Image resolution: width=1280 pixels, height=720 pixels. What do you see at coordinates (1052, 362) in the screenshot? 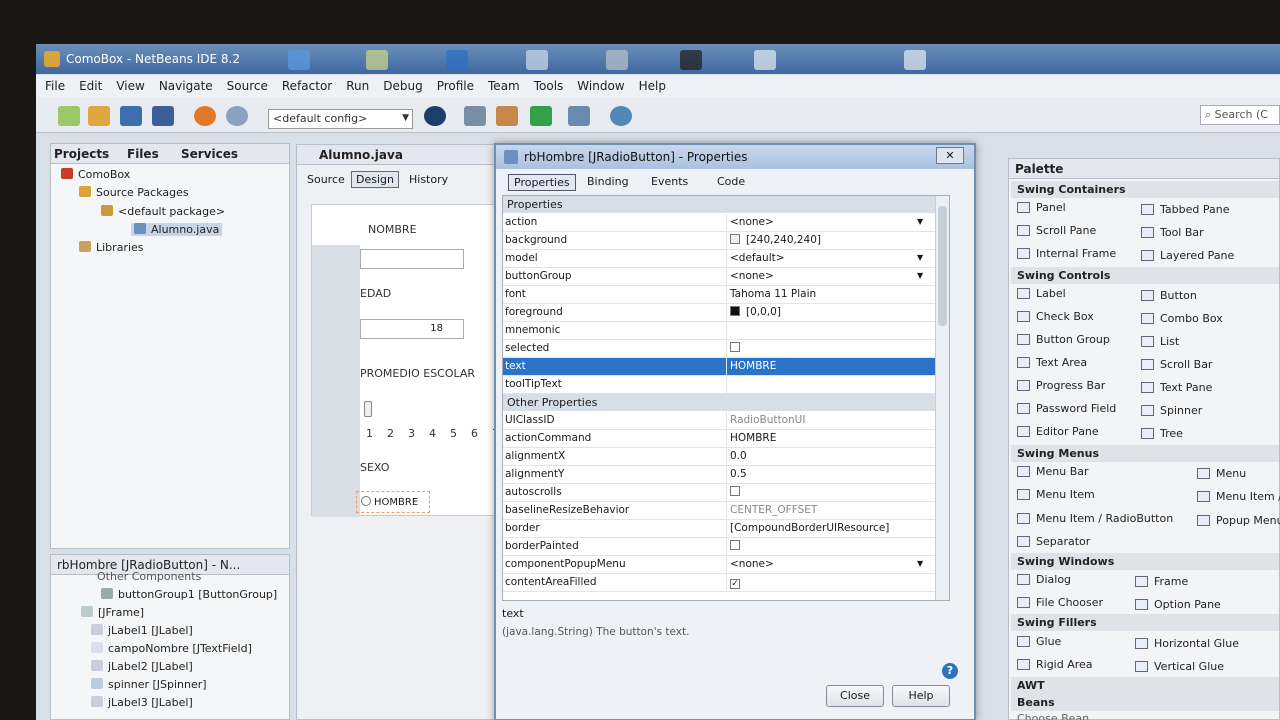
I see `palette-item: Text Area` at bounding box center [1052, 362].